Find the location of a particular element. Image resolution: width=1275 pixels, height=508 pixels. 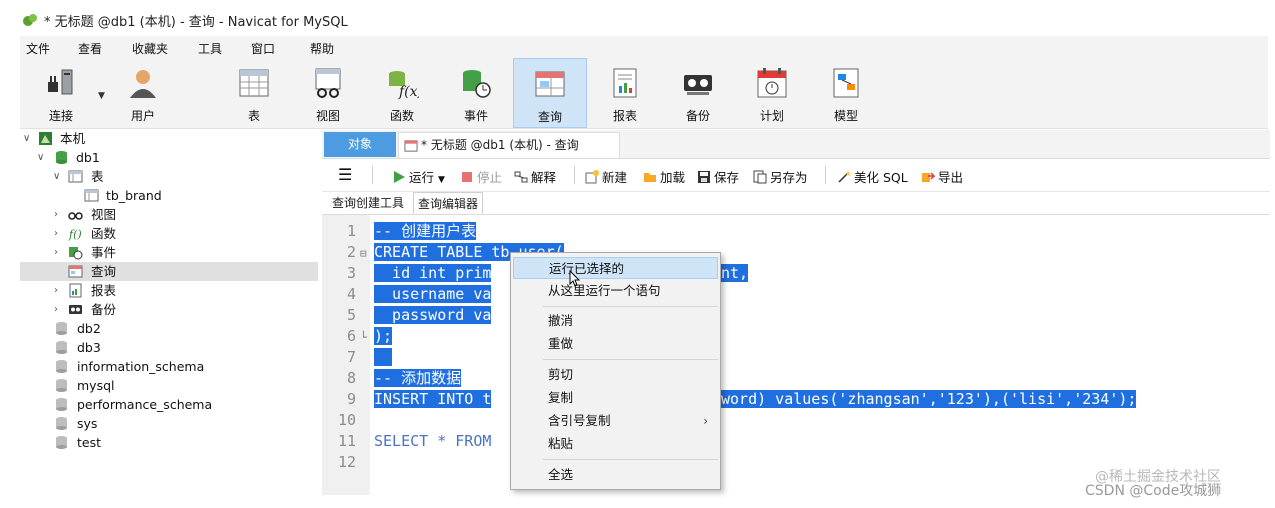

menu-item-cut: 剪切 is located at coordinates (615, 375).